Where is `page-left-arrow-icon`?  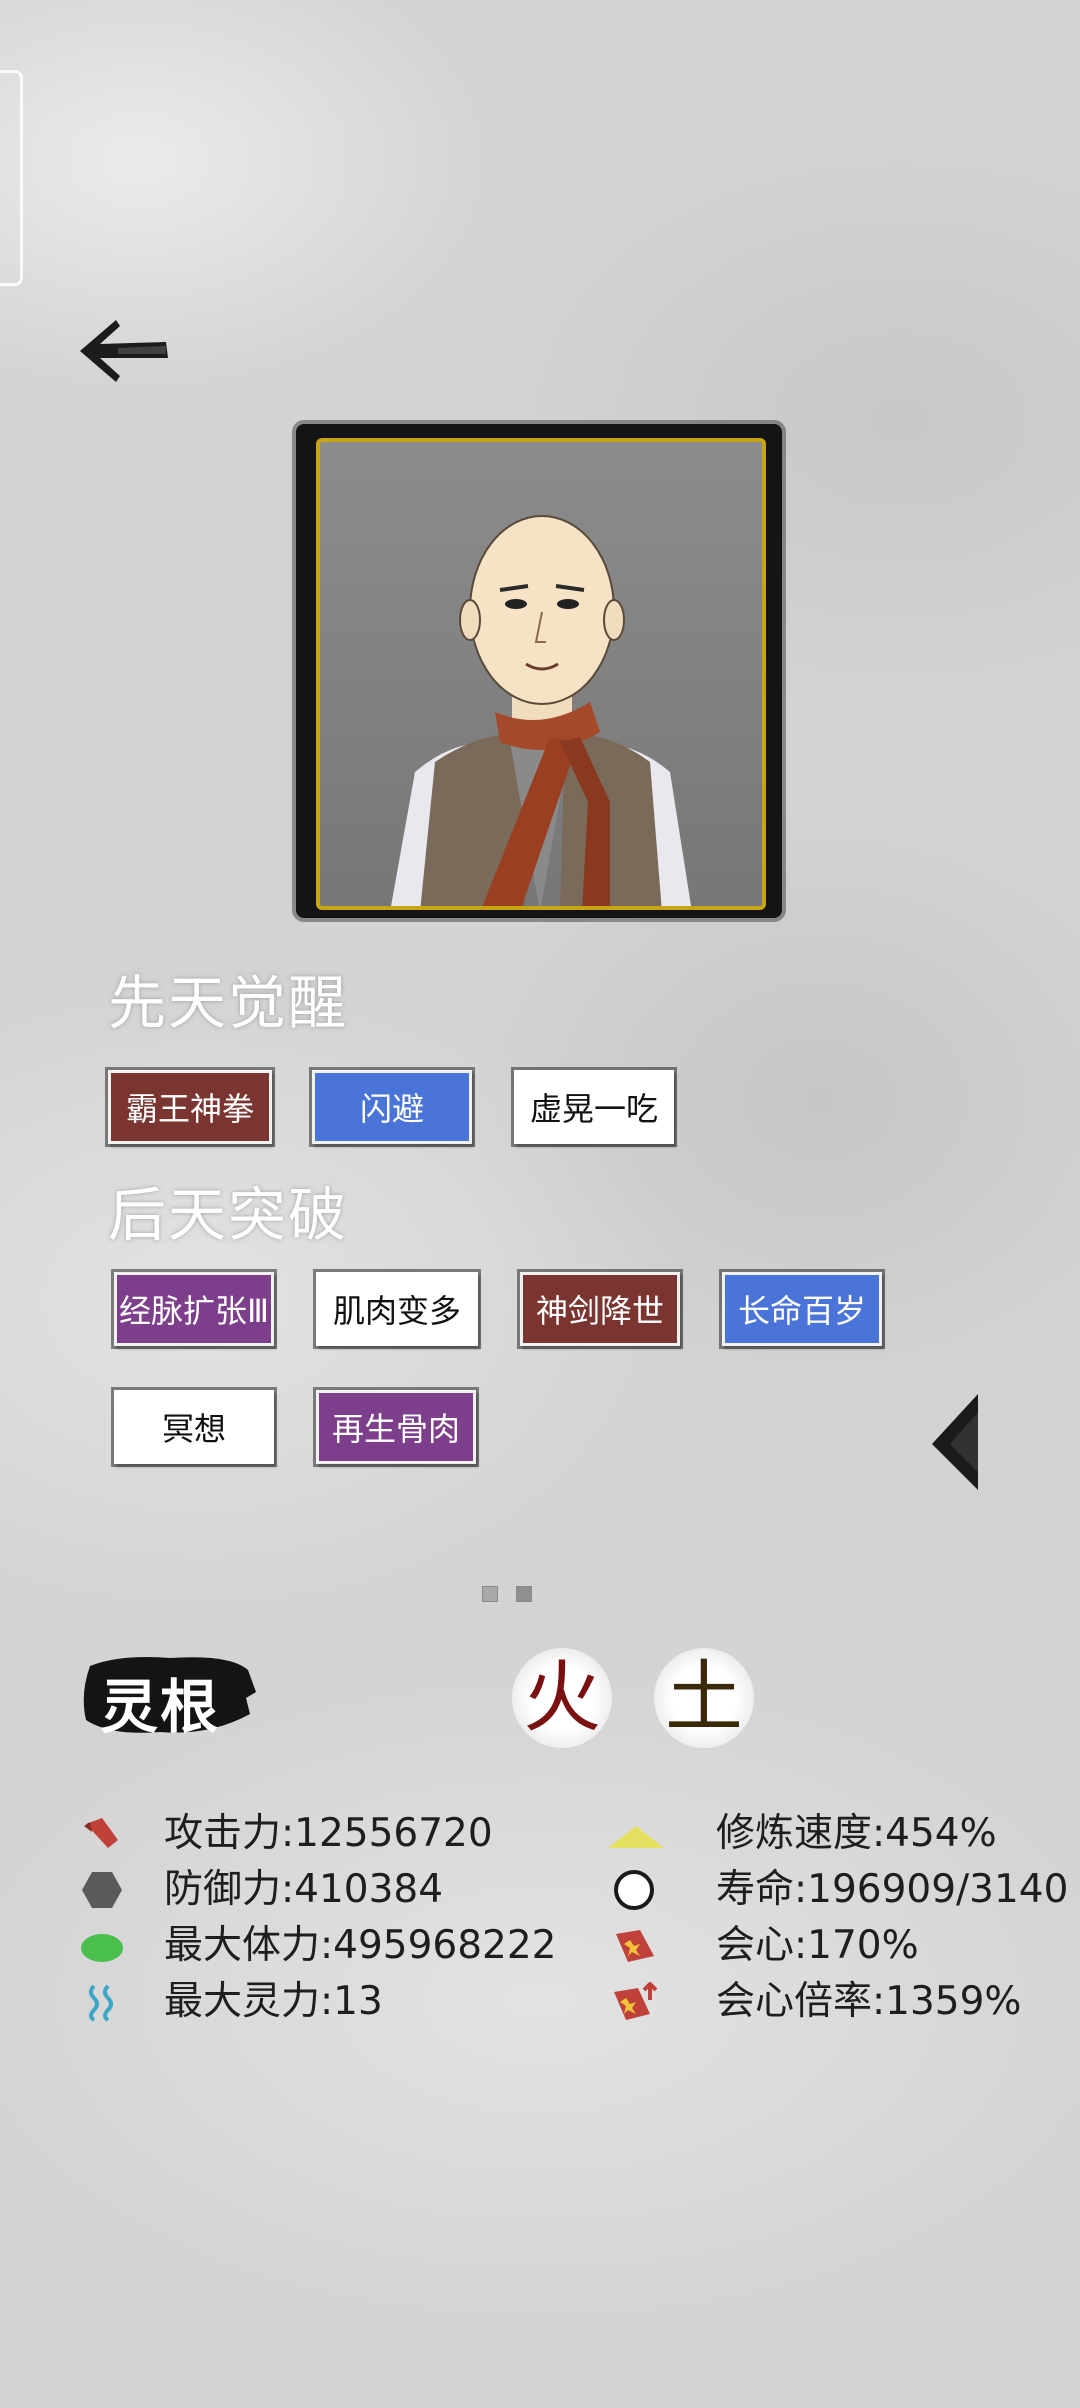 page-left-arrow-icon is located at coordinates (955, 1442).